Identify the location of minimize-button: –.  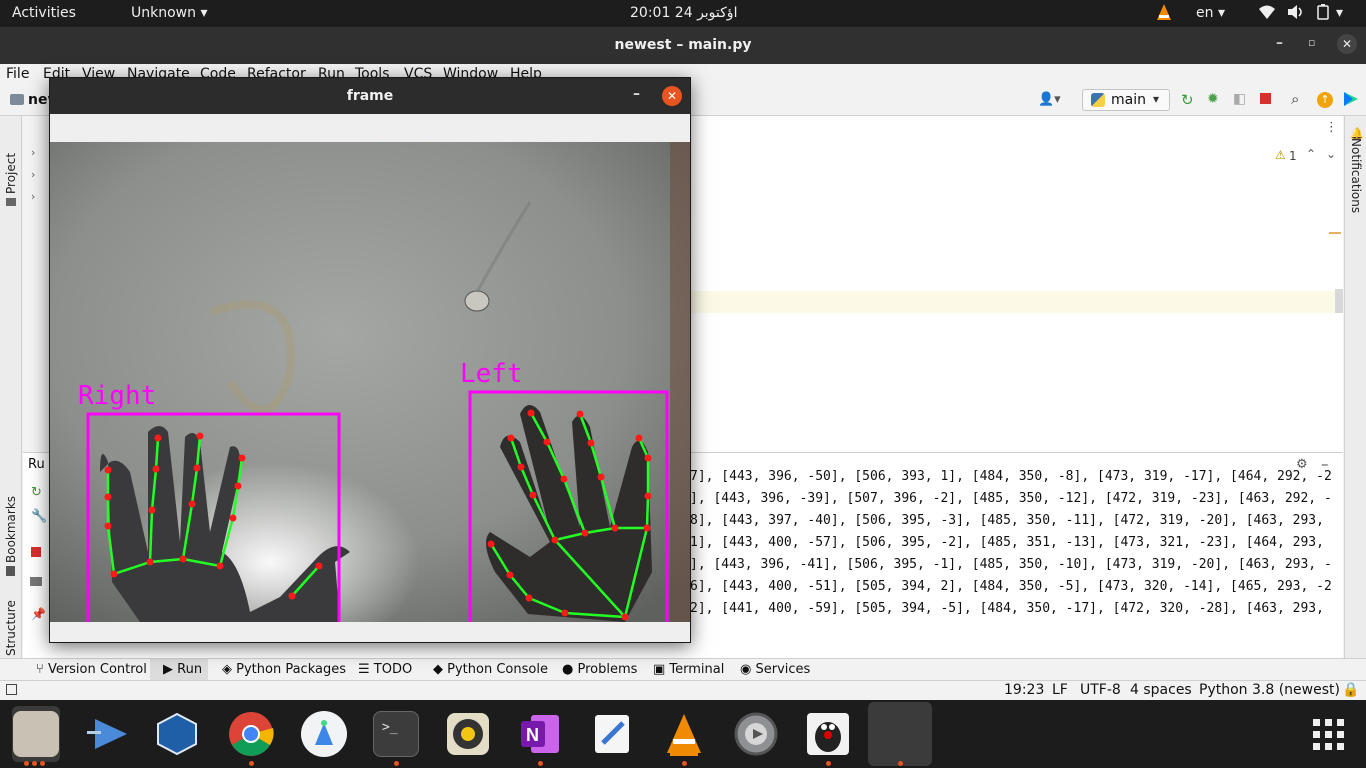
(1279, 43).